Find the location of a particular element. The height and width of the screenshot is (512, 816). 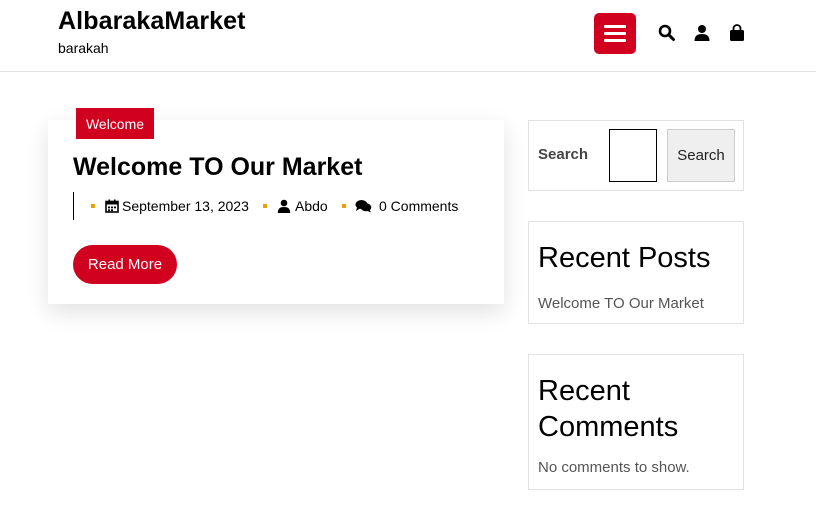

post-author: Abdo is located at coordinates (311, 206).